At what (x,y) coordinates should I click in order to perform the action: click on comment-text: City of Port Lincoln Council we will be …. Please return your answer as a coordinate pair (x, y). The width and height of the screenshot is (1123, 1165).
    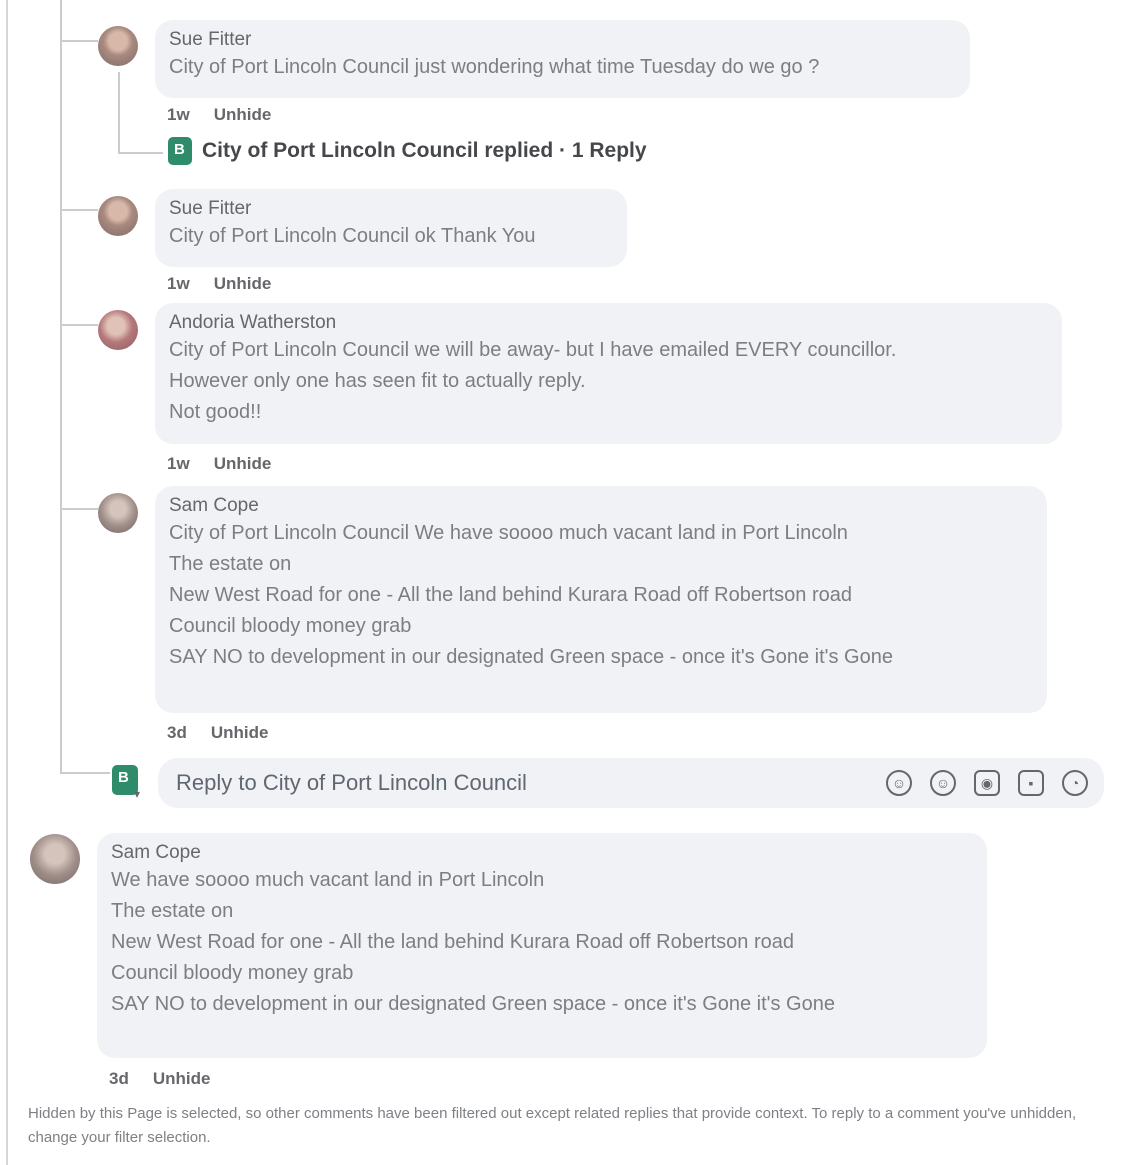
    Looking at the image, I should click on (533, 350).